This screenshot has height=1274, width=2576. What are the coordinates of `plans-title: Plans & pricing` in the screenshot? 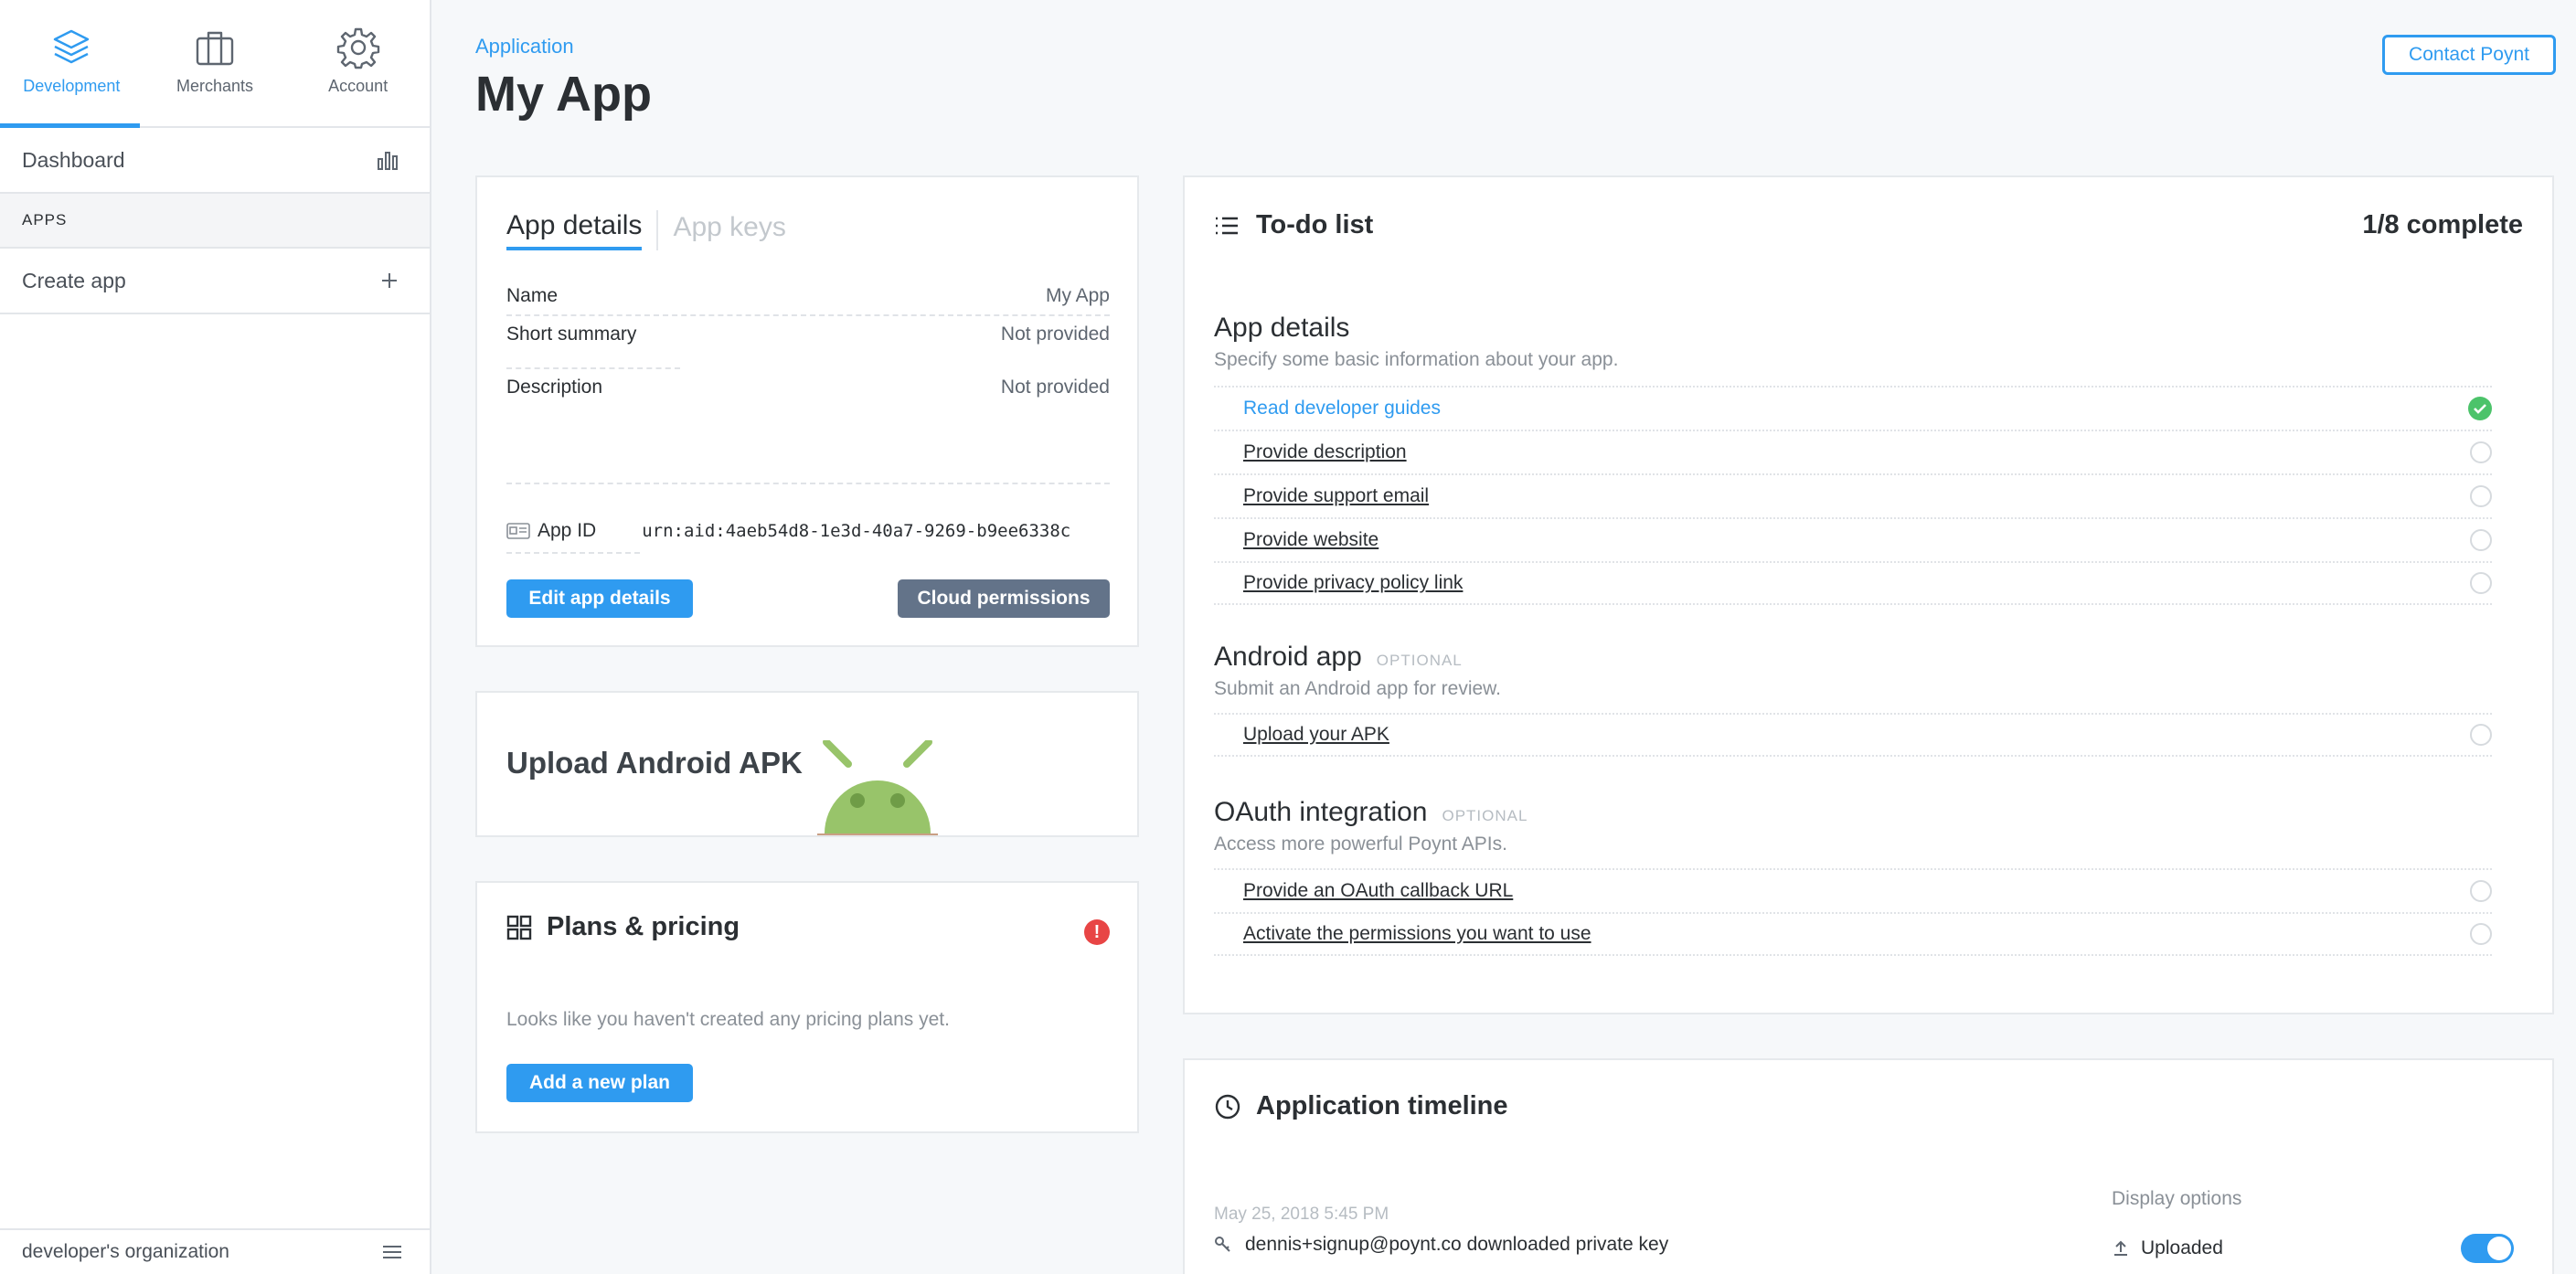 It's located at (643, 926).